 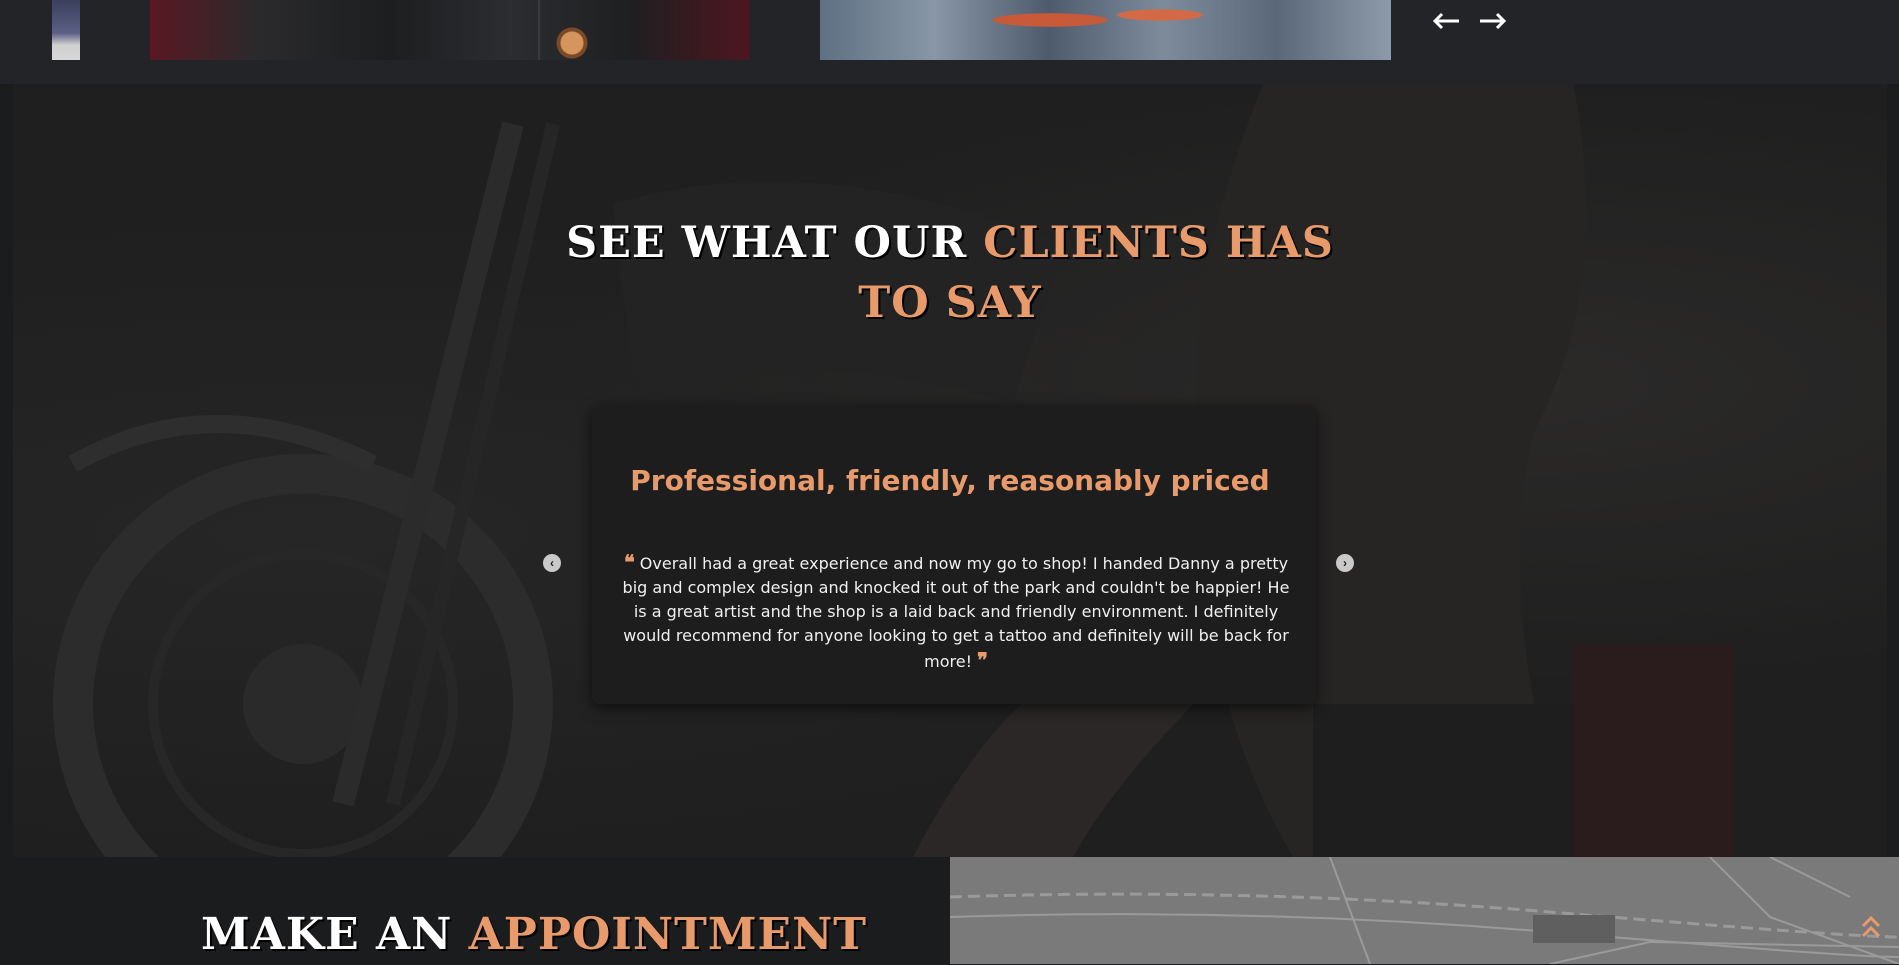 I want to click on gallery-image-partial, so click(x=66, y=30).